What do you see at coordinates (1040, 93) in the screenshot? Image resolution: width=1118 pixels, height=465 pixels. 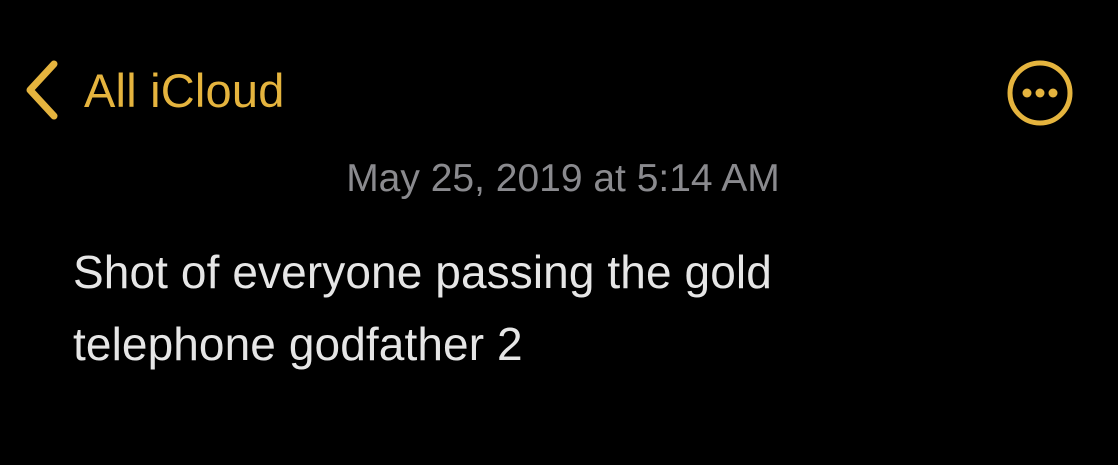 I see `more-options-button` at bounding box center [1040, 93].